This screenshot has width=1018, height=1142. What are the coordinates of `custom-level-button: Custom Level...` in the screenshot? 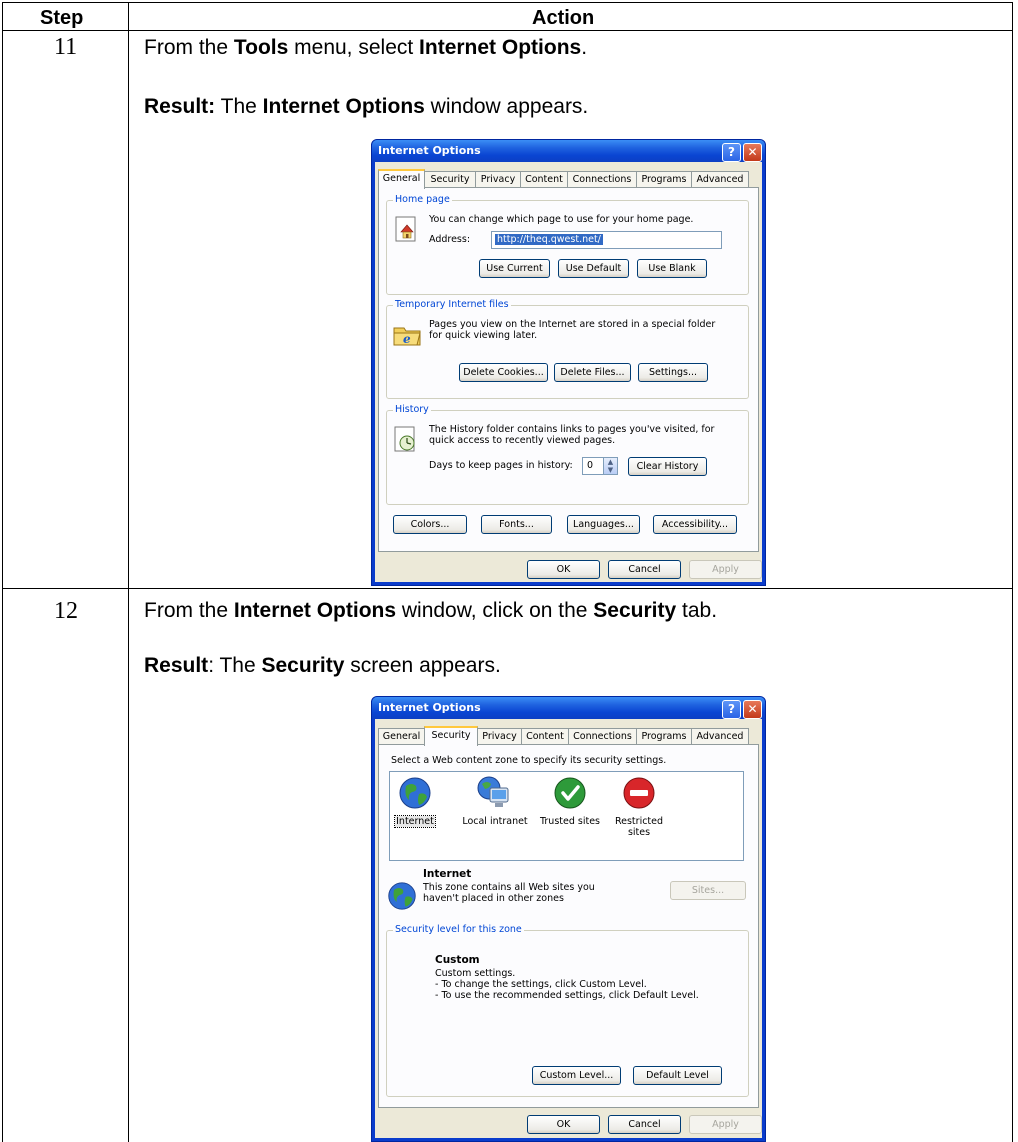 It's located at (576, 1075).